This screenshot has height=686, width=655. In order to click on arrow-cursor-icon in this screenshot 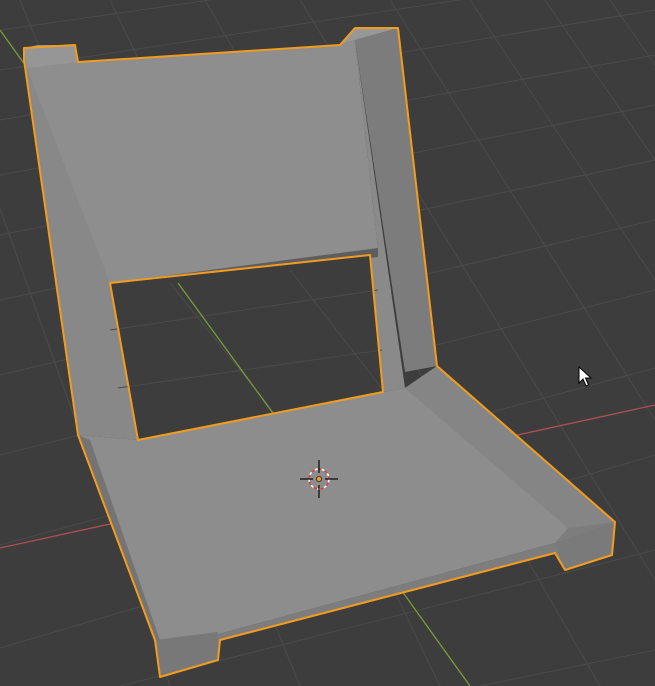, I will do `click(585, 376)`.